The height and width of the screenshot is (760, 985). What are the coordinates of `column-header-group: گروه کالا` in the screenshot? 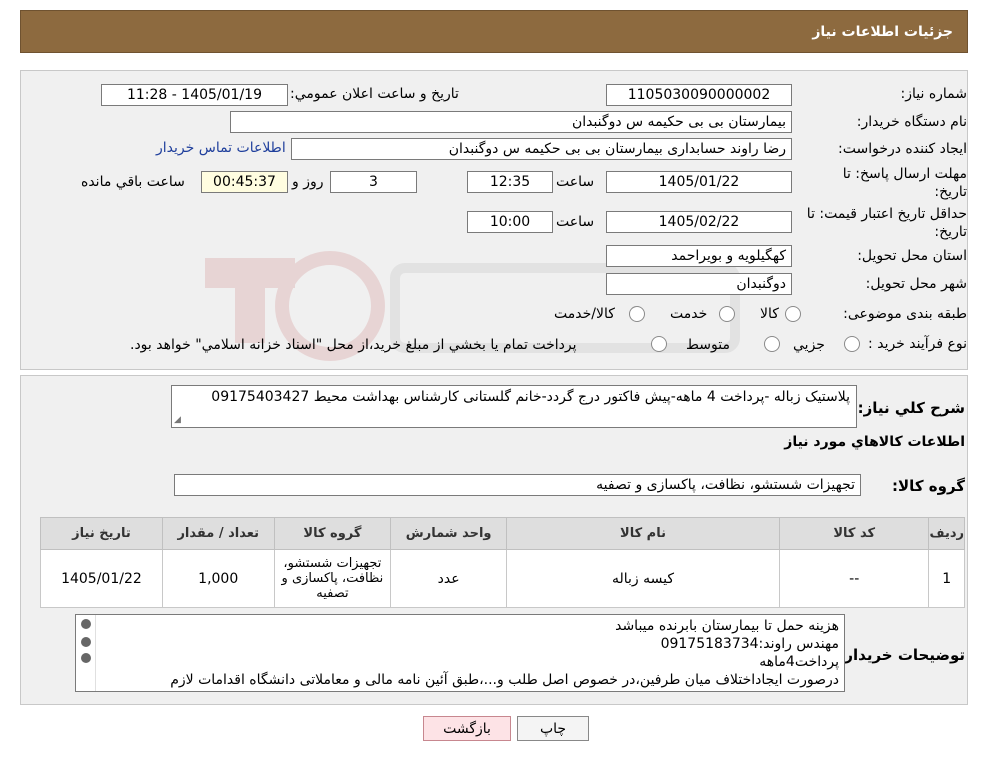 It's located at (332, 533).